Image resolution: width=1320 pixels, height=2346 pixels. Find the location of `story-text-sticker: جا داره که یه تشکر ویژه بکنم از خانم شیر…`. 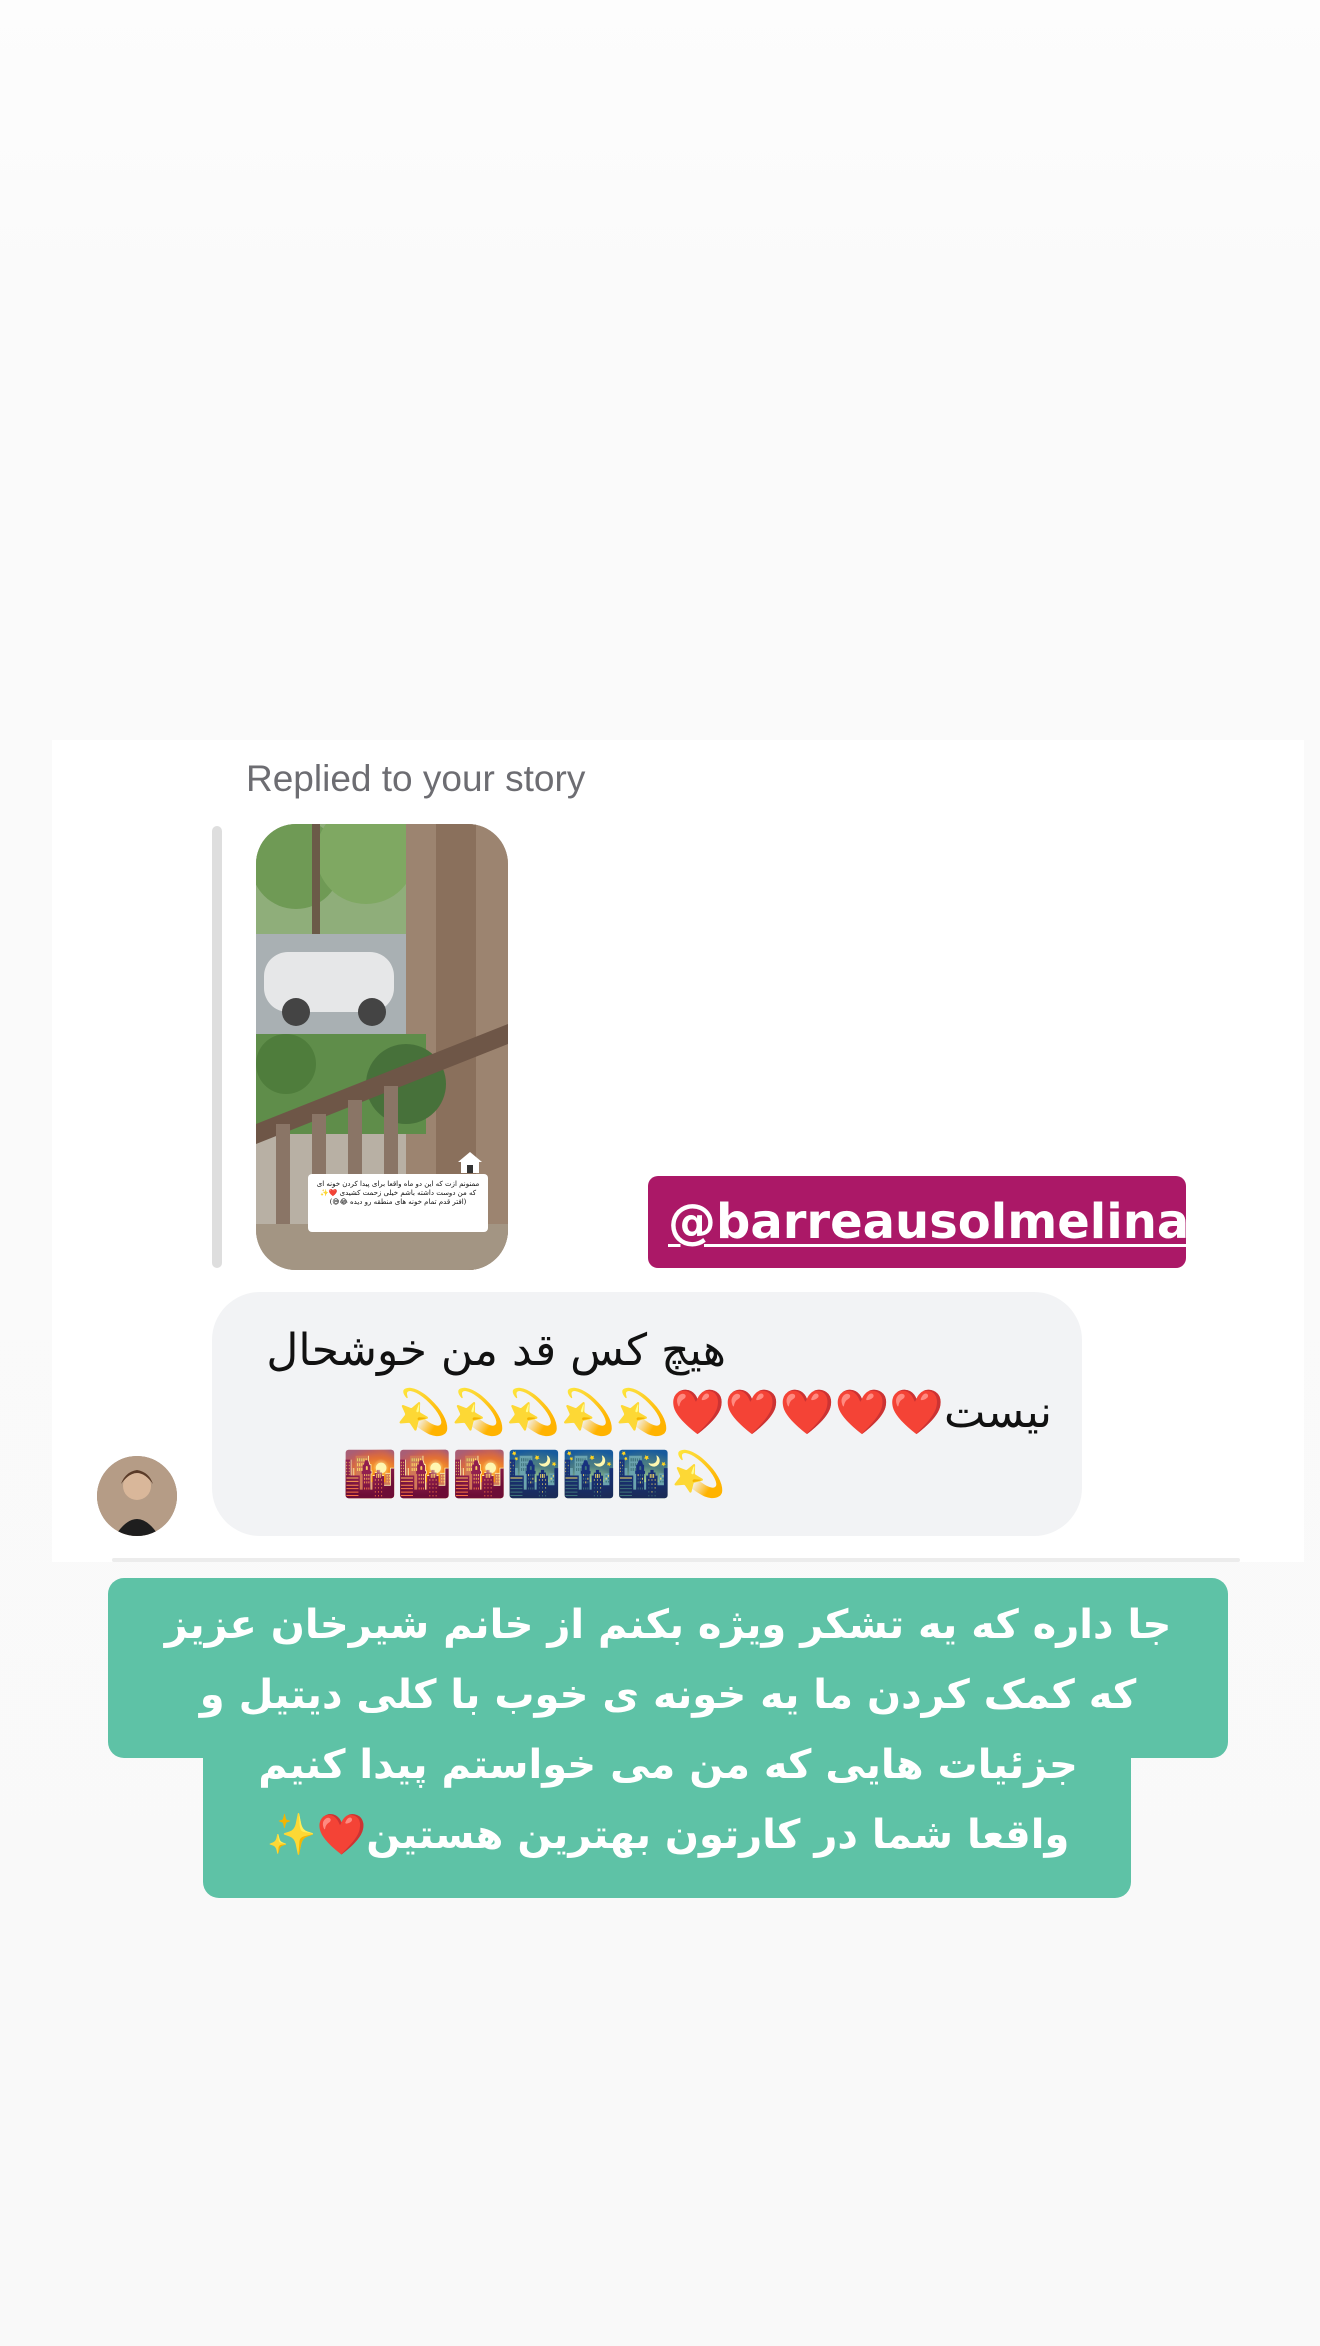

story-text-sticker: جا داره که یه تشکر ویژه بکنم از خانم شیر… is located at coordinates (668, 1730).